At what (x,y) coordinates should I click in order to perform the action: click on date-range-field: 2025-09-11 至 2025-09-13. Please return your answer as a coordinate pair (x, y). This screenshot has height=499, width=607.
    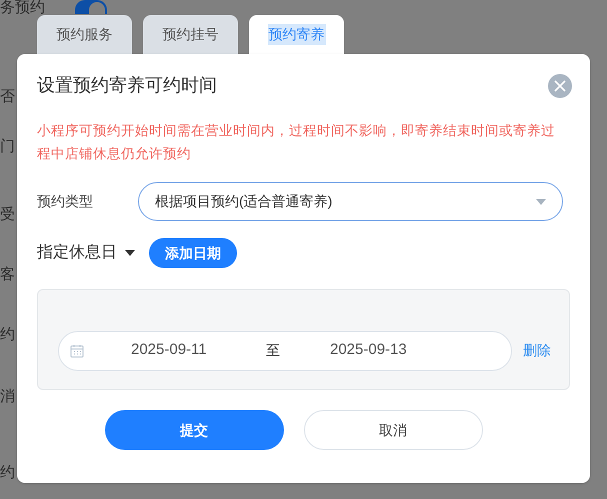
    Looking at the image, I should click on (285, 350).